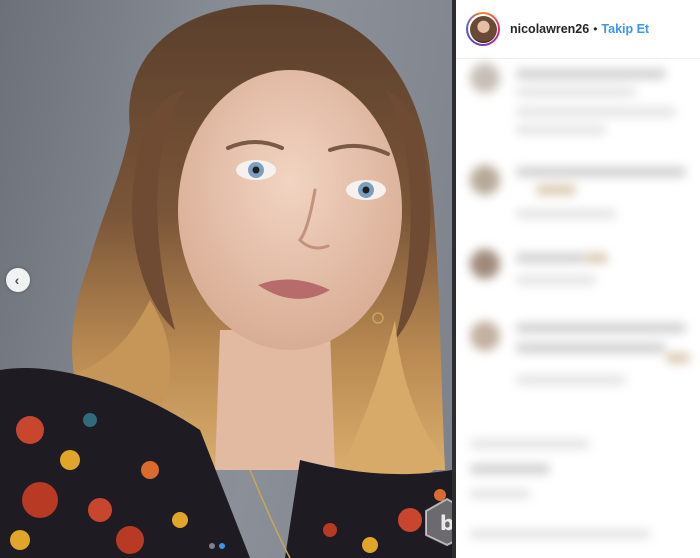 The width and height of the screenshot is (700, 558). I want to click on post-meta, so click(530, 444).